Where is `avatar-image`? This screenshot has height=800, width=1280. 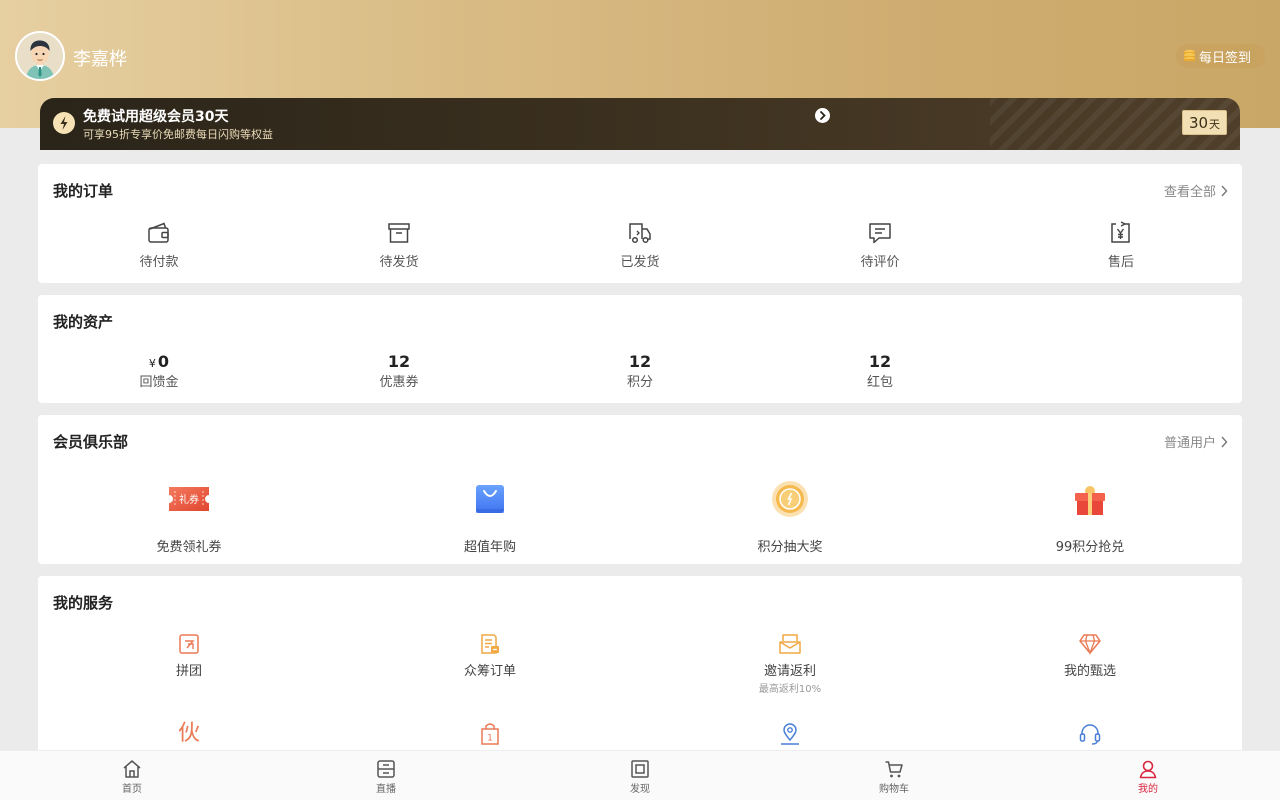
avatar-image is located at coordinates (40, 56).